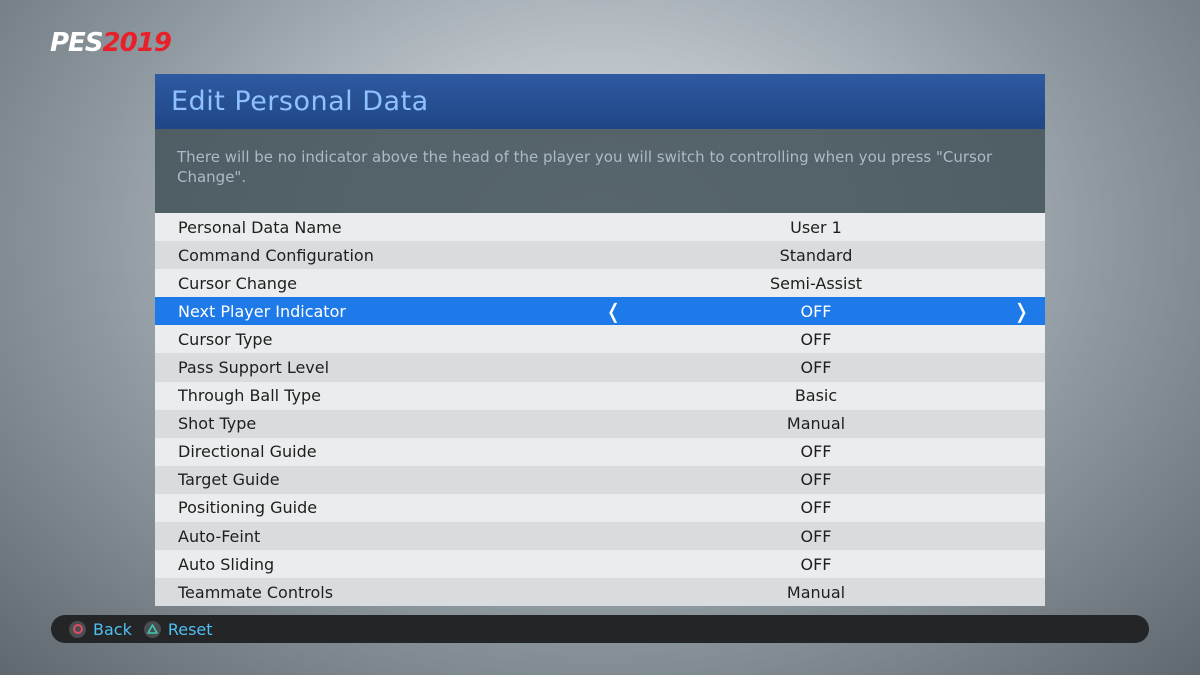 This screenshot has width=1200, height=675. Describe the element at coordinates (276, 255) in the screenshot. I see `setting-label: Command Configuration` at that location.